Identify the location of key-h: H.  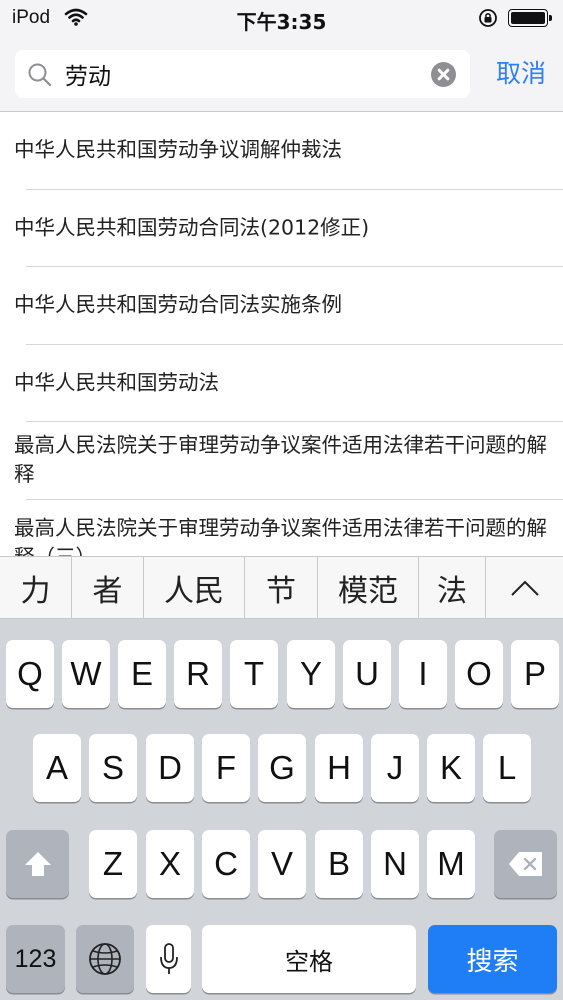
(339, 768).